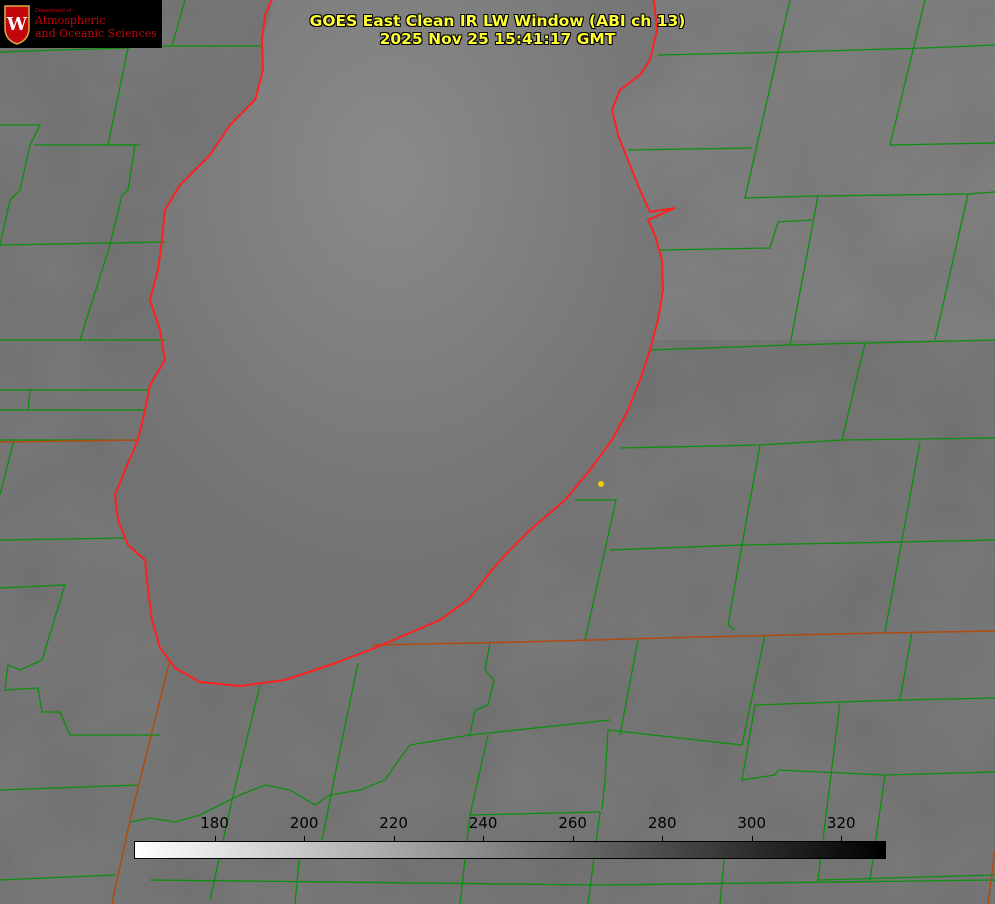  I want to click on colorbar-tick-label: 300, so click(752, 823).